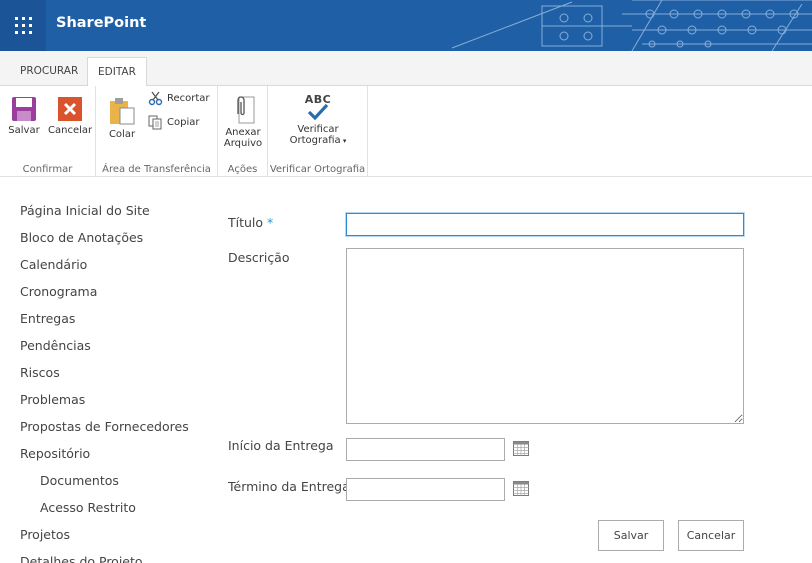  Describe the element at coordinates (40, 372) in the screenshot. I see `nav-item-riscos: Riscos` at that location.